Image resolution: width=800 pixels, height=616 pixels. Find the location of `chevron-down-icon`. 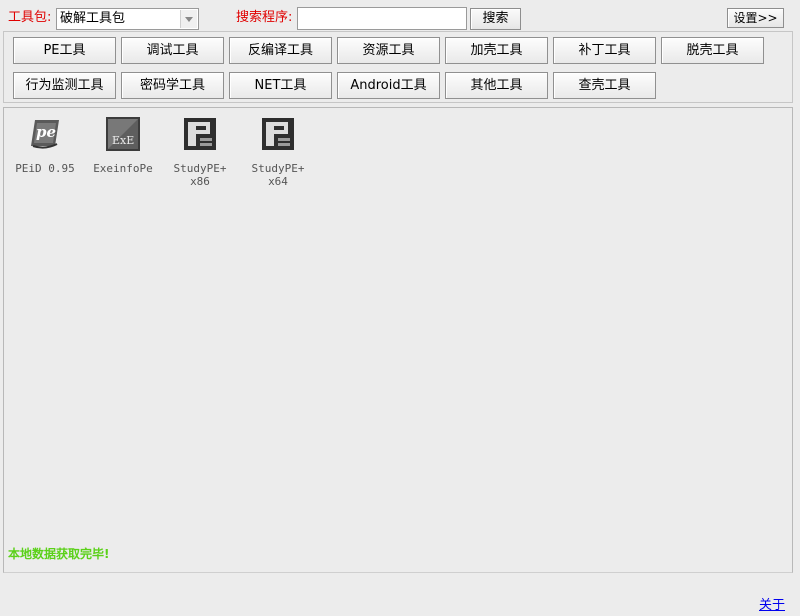

chevron-down-icon is located at coordinates (188, 19).